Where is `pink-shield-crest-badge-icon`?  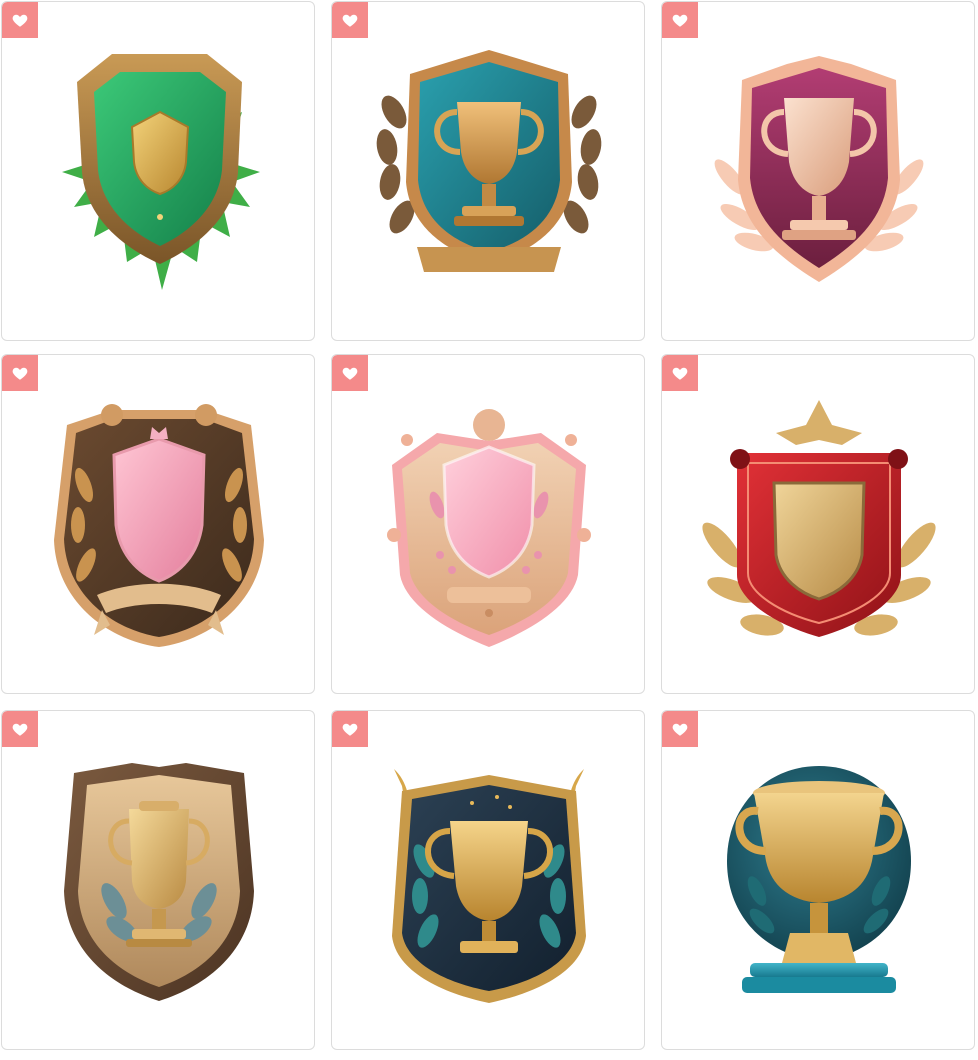
pink-shield-crest-badge-icon is located at coordinates (489, 528).